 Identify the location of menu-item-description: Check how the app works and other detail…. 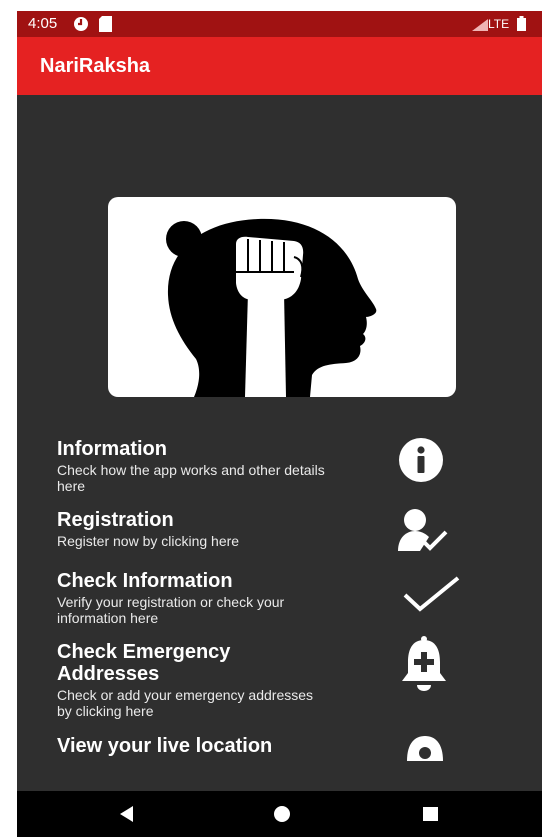
(191, 478).